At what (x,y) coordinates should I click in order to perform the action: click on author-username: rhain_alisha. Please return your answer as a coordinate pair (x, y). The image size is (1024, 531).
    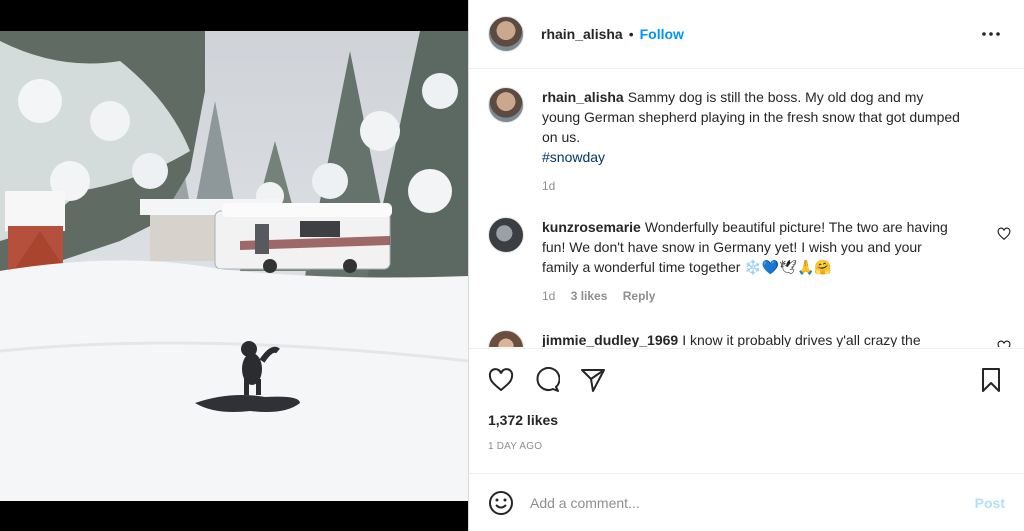
    Looking at the image, I should click on (582, 34).